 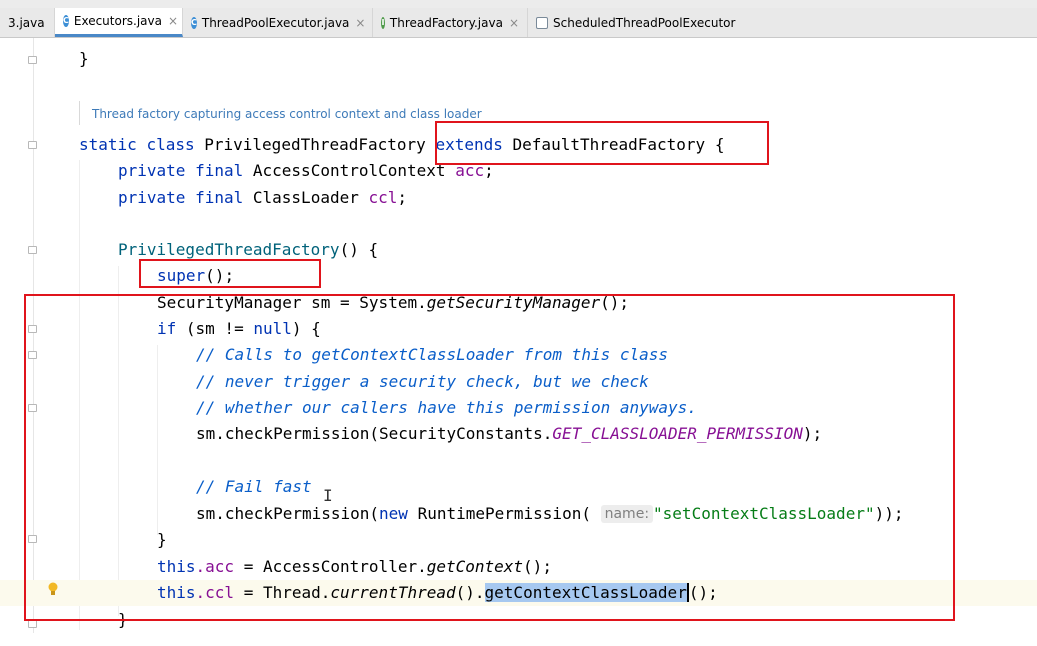 I want to click on code-line: private final ClassLoader ccl;, so click(x=263, y=197).